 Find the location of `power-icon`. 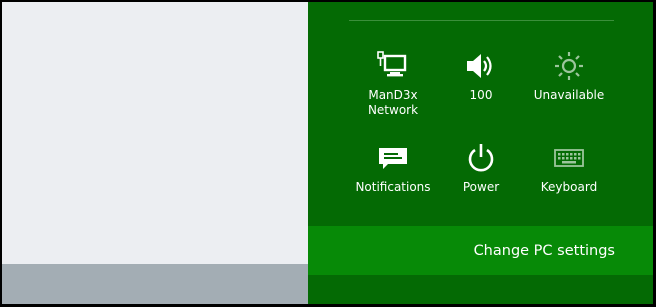

power-icon is located at coordinates (481, 158).